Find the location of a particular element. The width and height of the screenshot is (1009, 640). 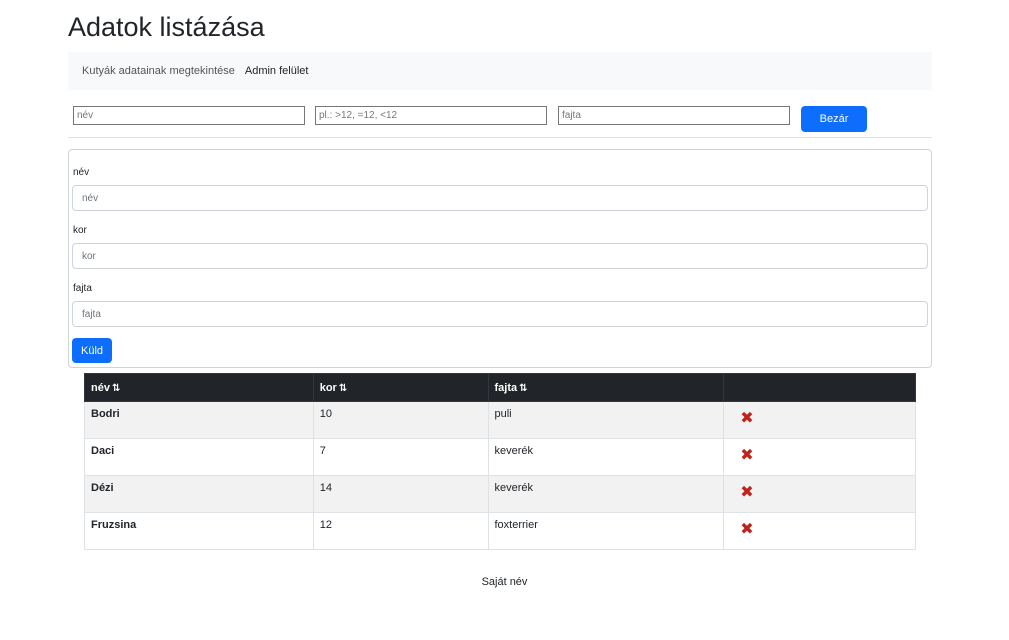

table-header-row: név ⇅ kor ⇅ fajta ⇅ is located at coordinates (500, 387).